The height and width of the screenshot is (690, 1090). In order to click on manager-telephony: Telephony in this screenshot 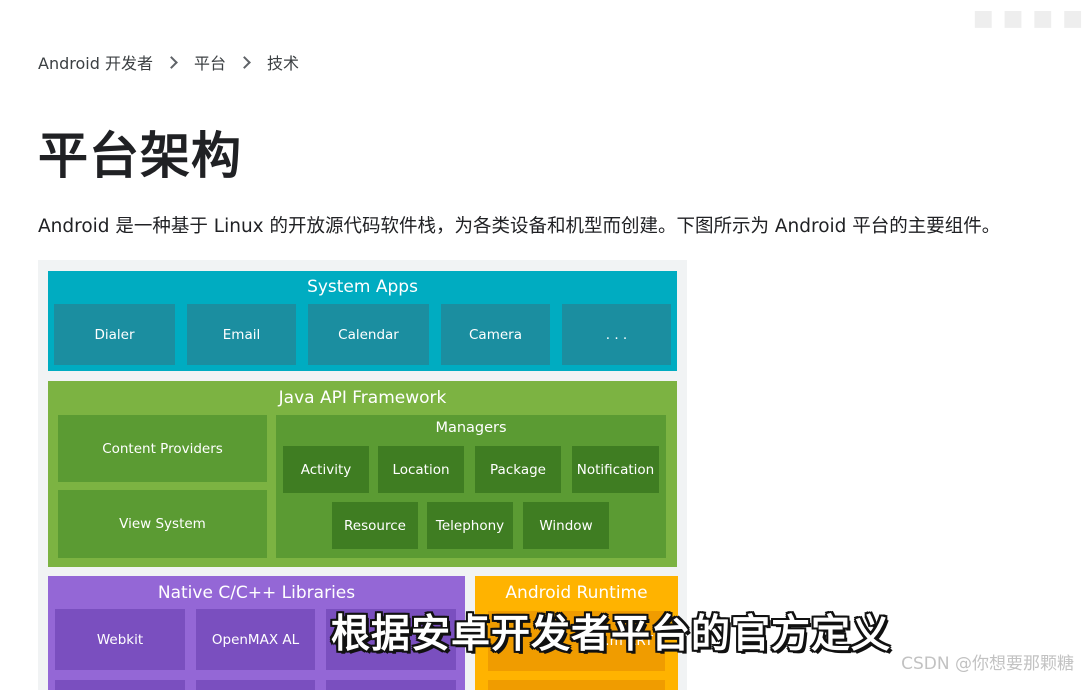, I will do `click(470, 525)`.